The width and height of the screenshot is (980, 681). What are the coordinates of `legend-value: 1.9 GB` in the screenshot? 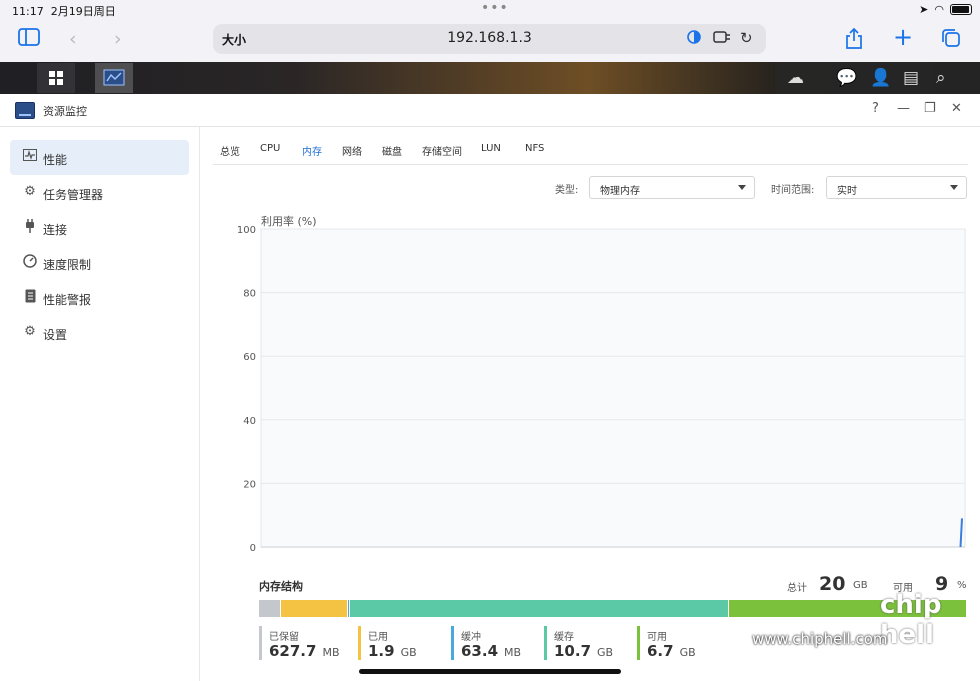 It's located at (392, 651).